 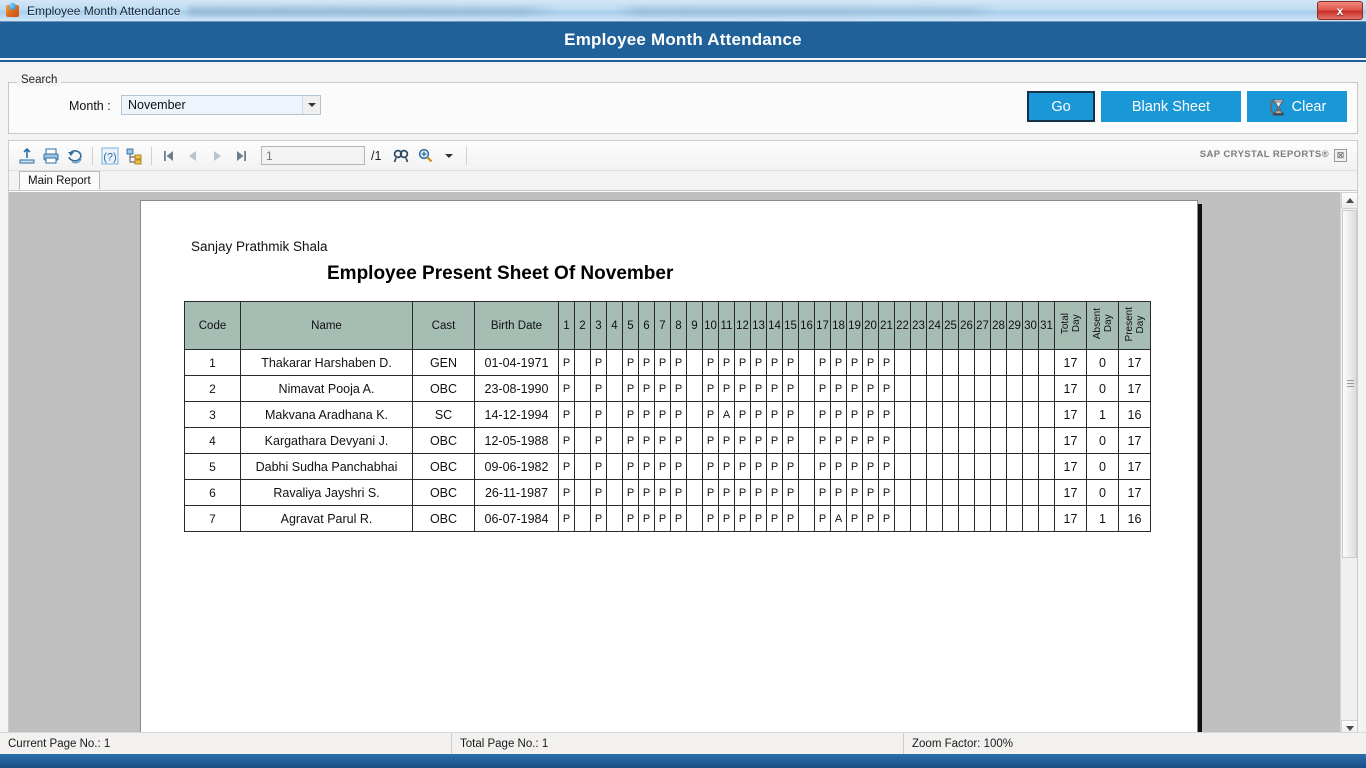 I want to click on column-header-day: 9, so click(x=694, y=325).